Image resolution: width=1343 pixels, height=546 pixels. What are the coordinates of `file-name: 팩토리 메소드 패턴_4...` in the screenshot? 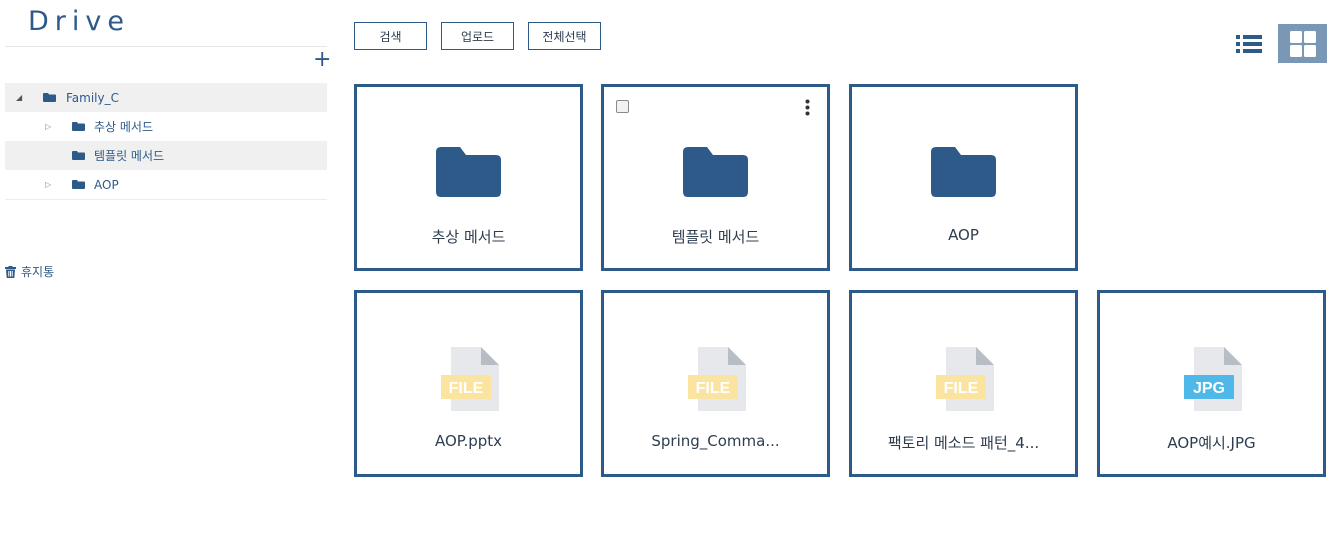 It's located at (963, 443).